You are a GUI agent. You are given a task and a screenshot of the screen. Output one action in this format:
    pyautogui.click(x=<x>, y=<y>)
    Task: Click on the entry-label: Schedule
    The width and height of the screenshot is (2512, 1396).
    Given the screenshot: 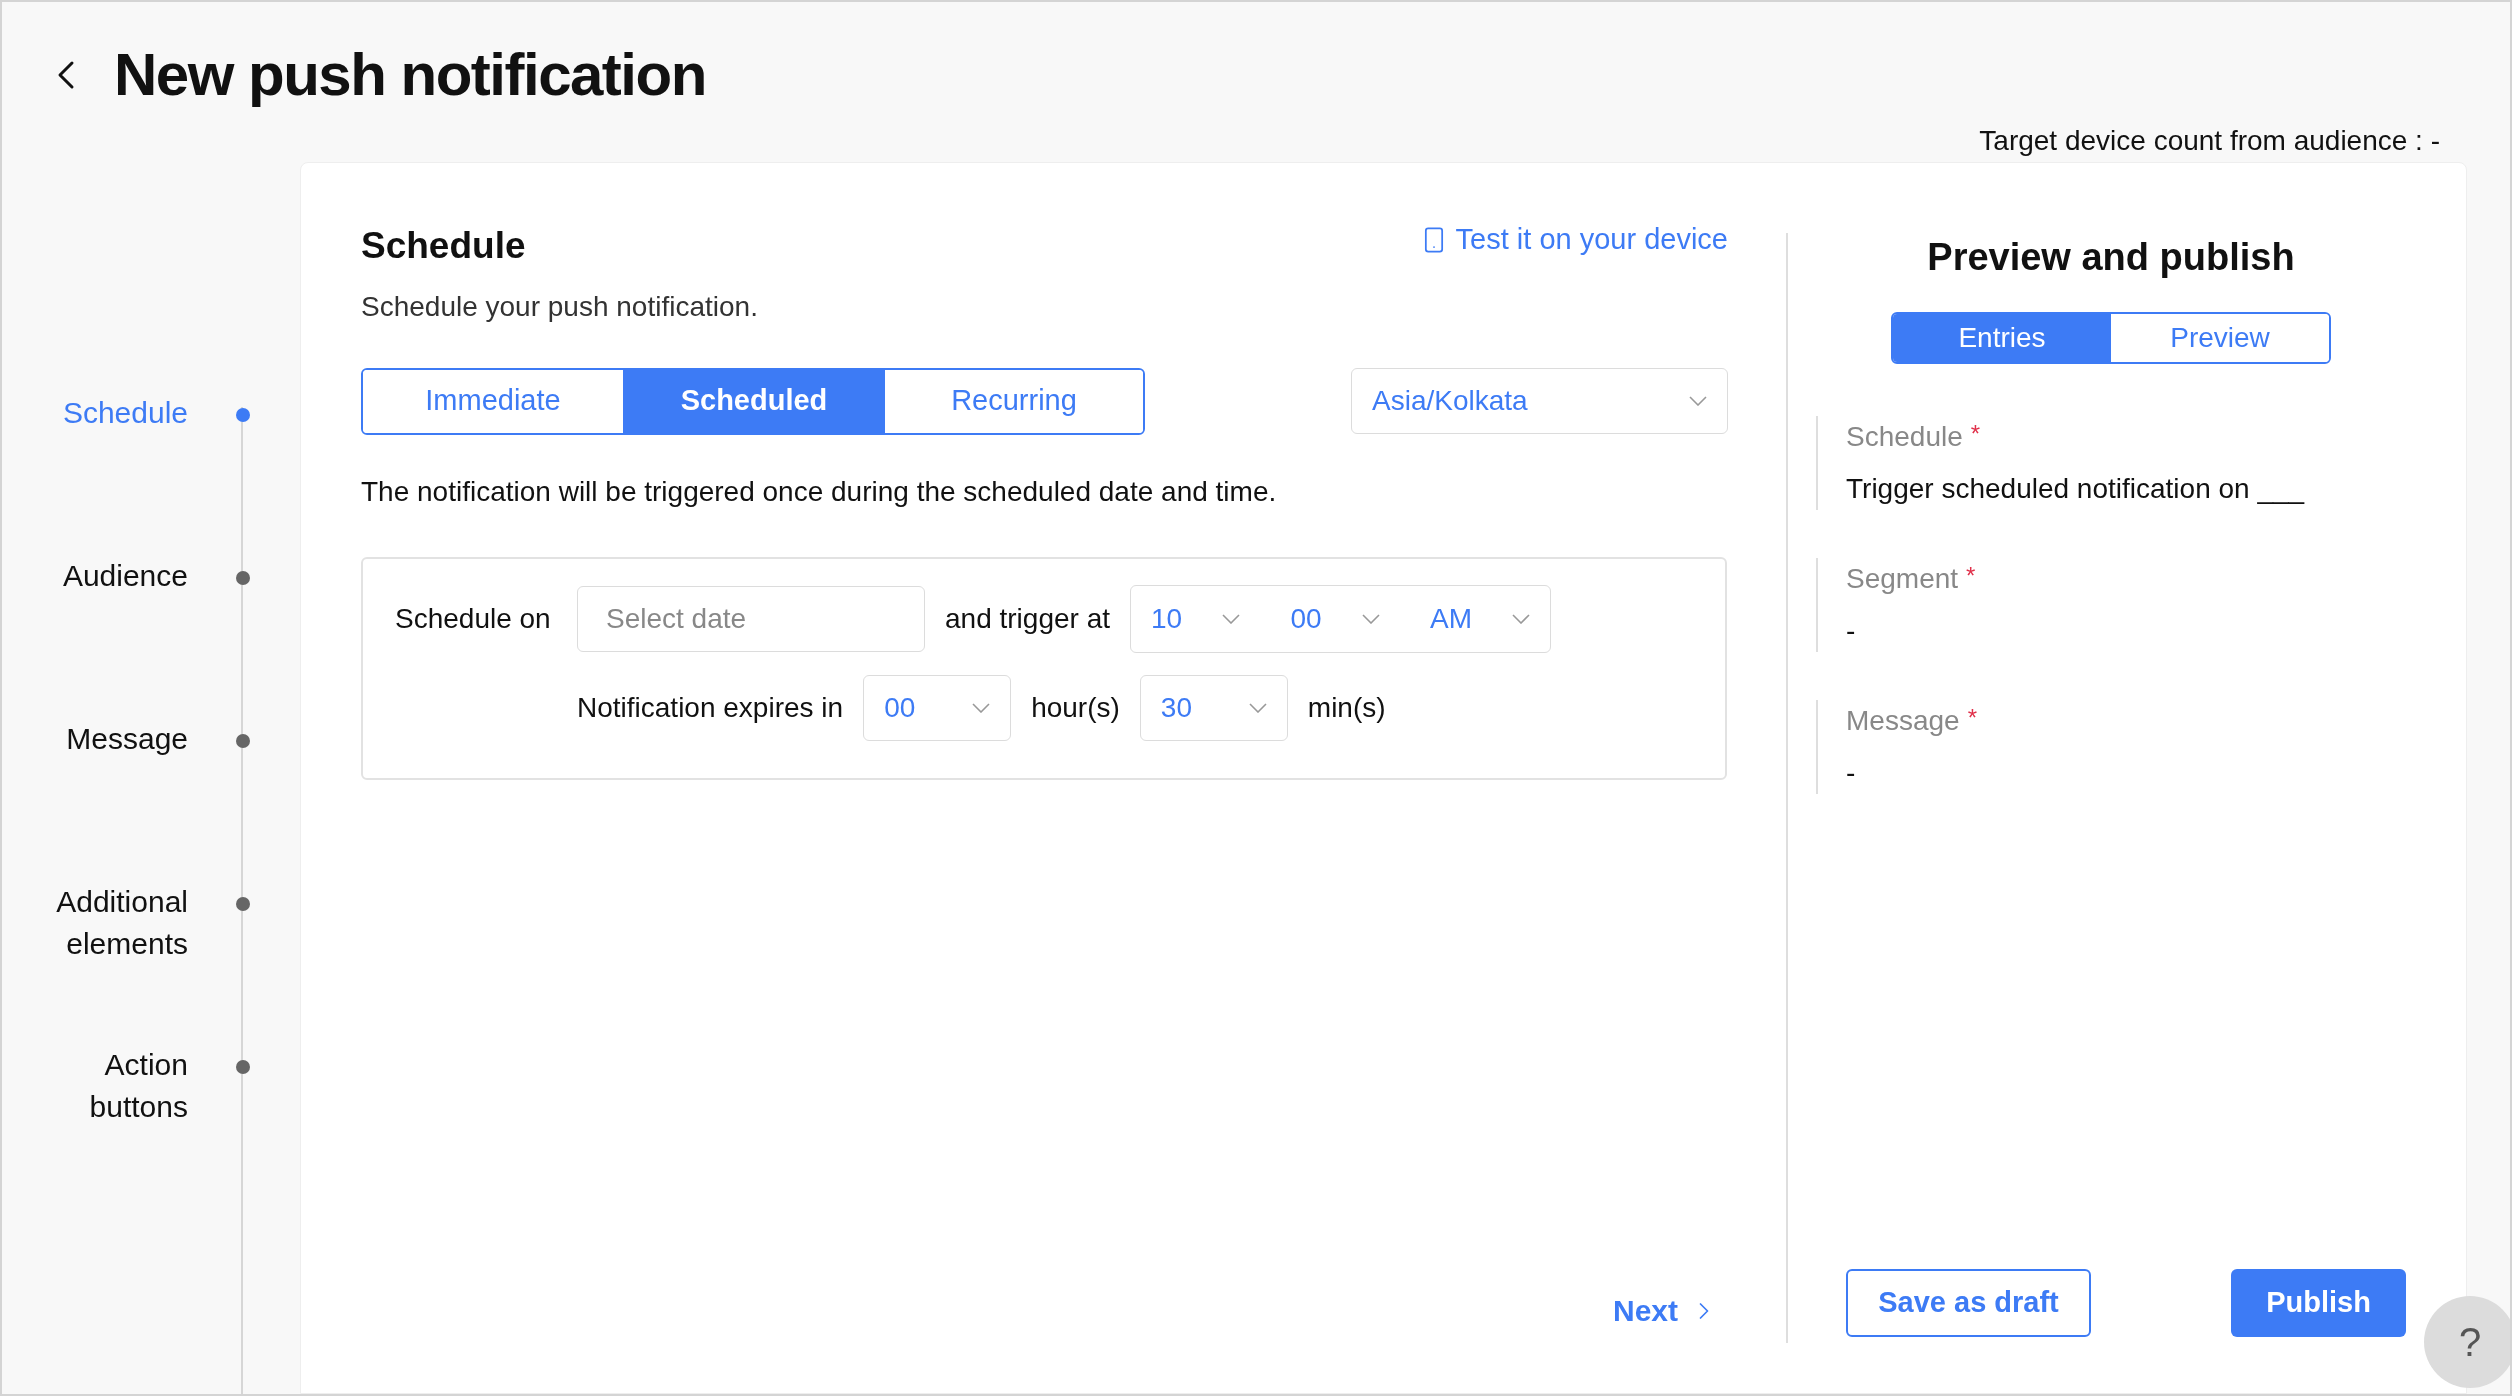 What is the action you would take?
    pyautogui.click(x=1904, y=437)
    